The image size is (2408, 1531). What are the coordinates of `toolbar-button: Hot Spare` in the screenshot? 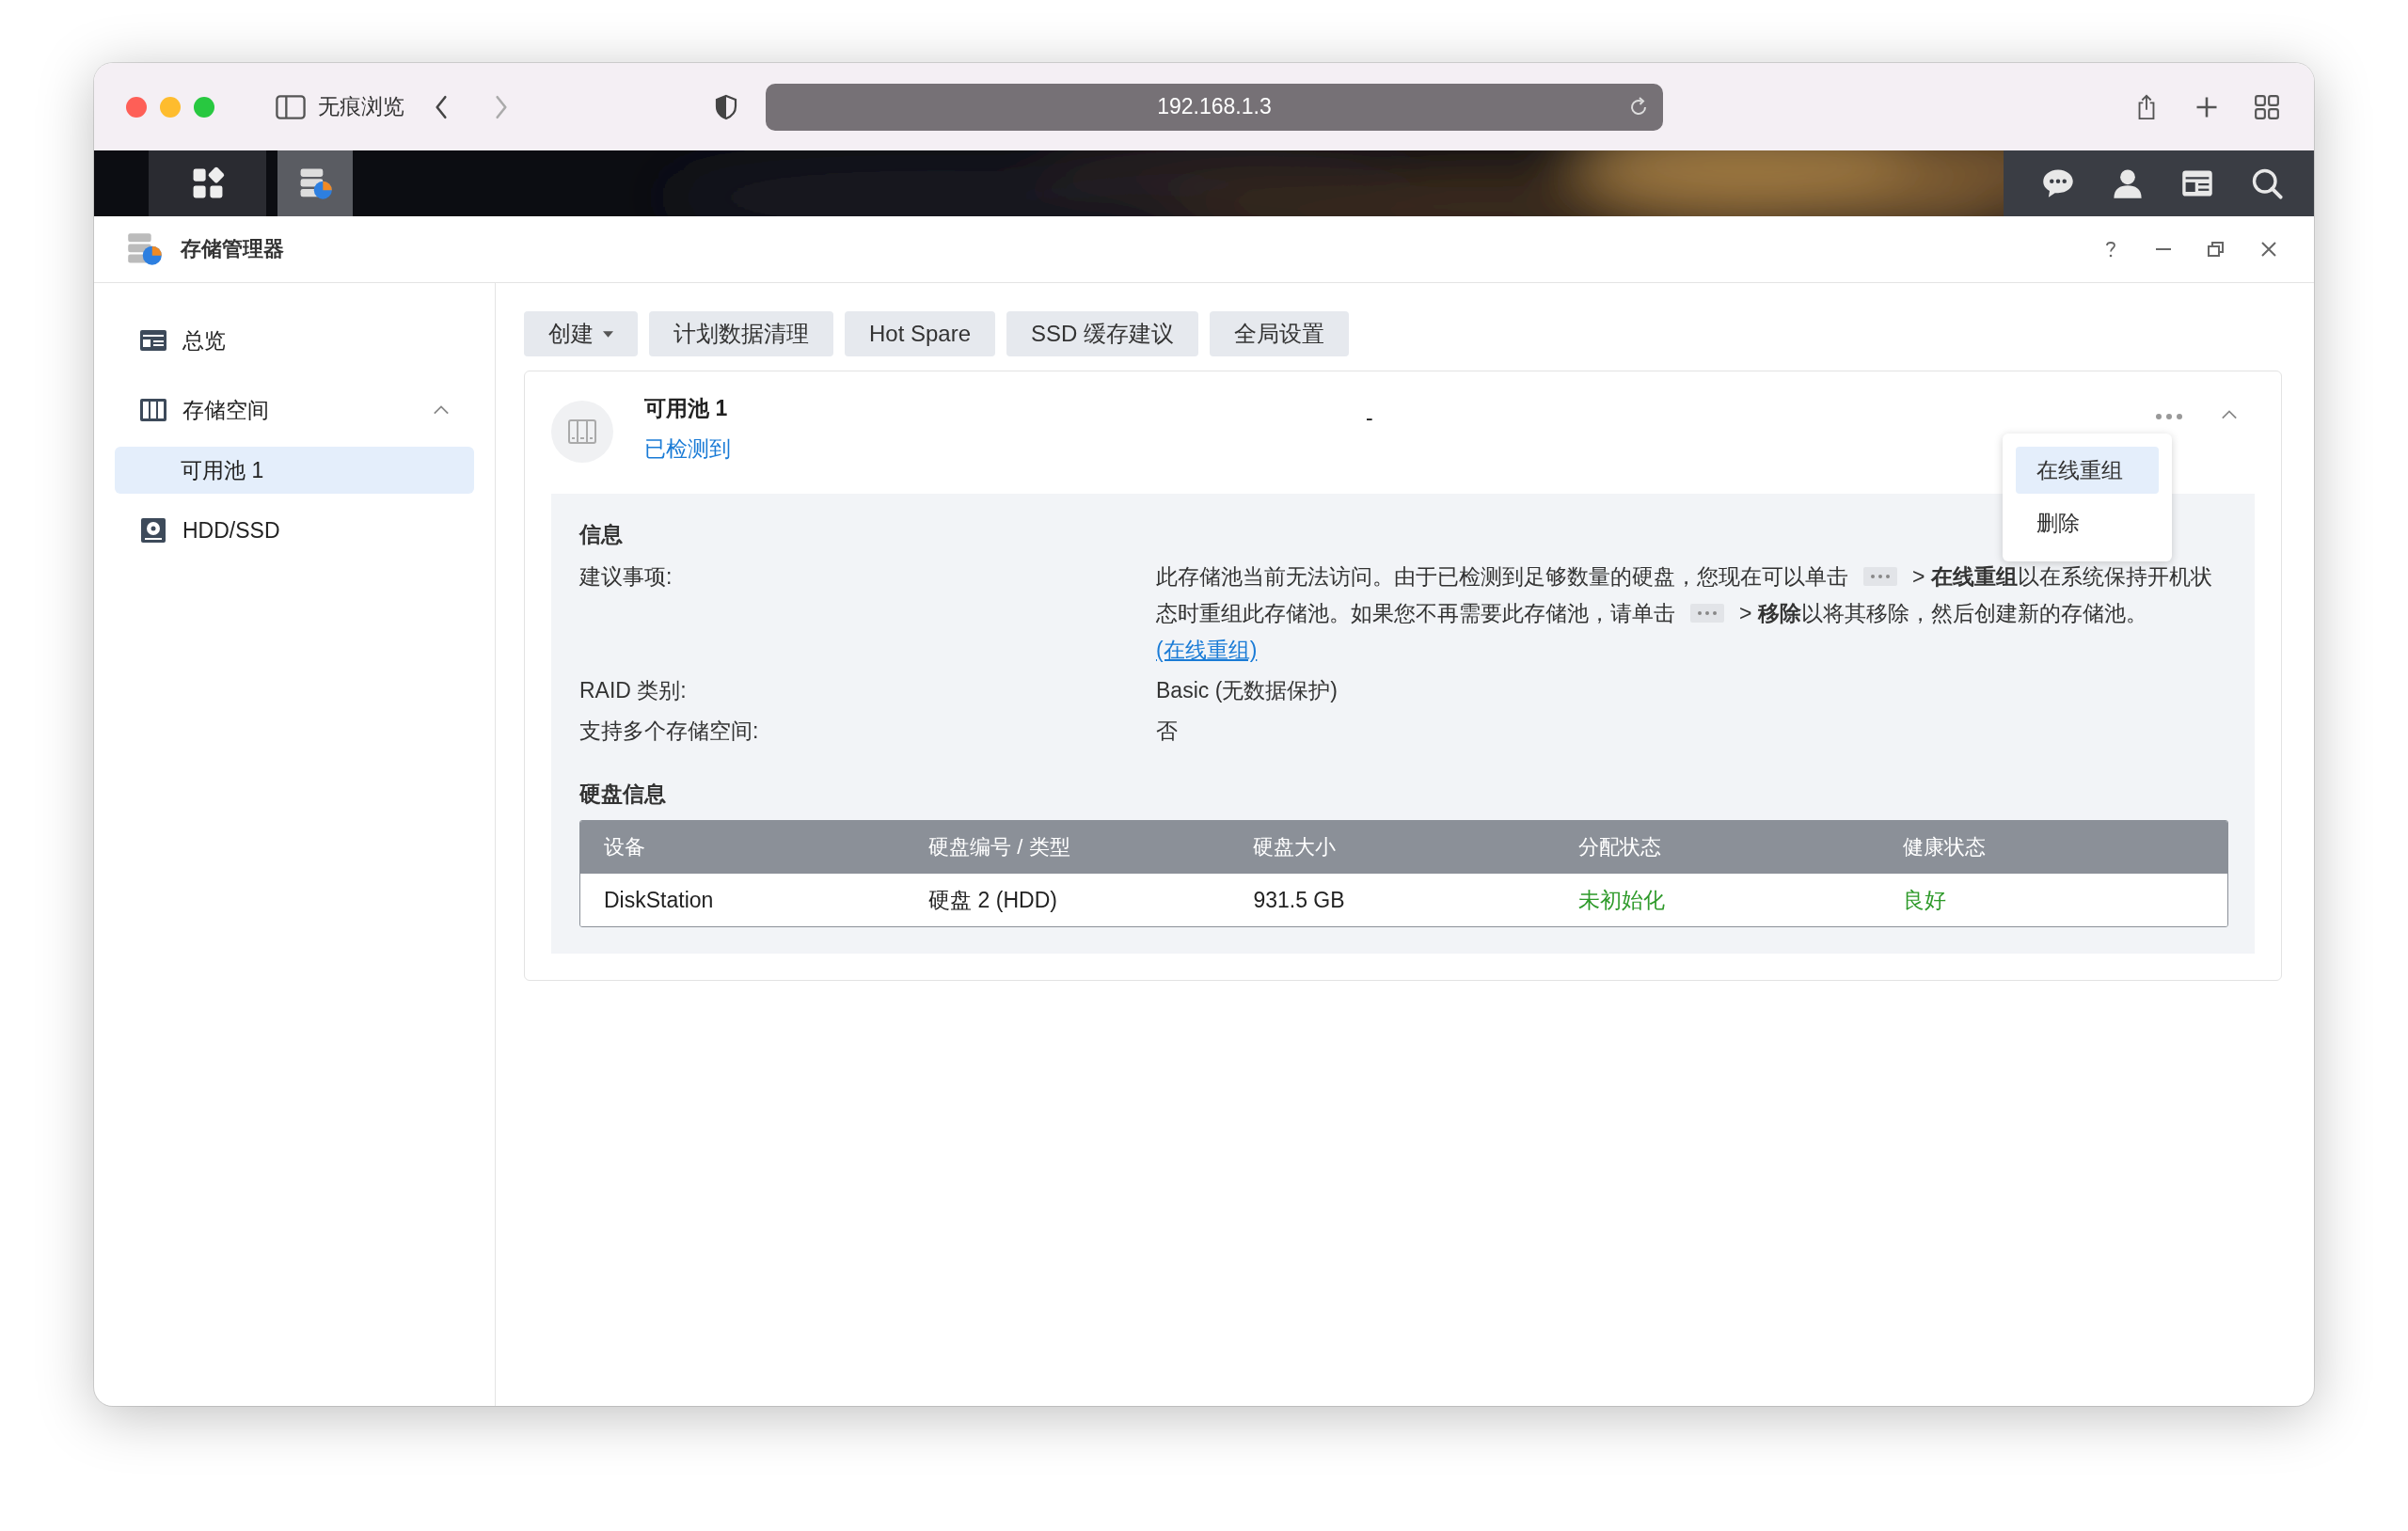 It's located at (921, 333).